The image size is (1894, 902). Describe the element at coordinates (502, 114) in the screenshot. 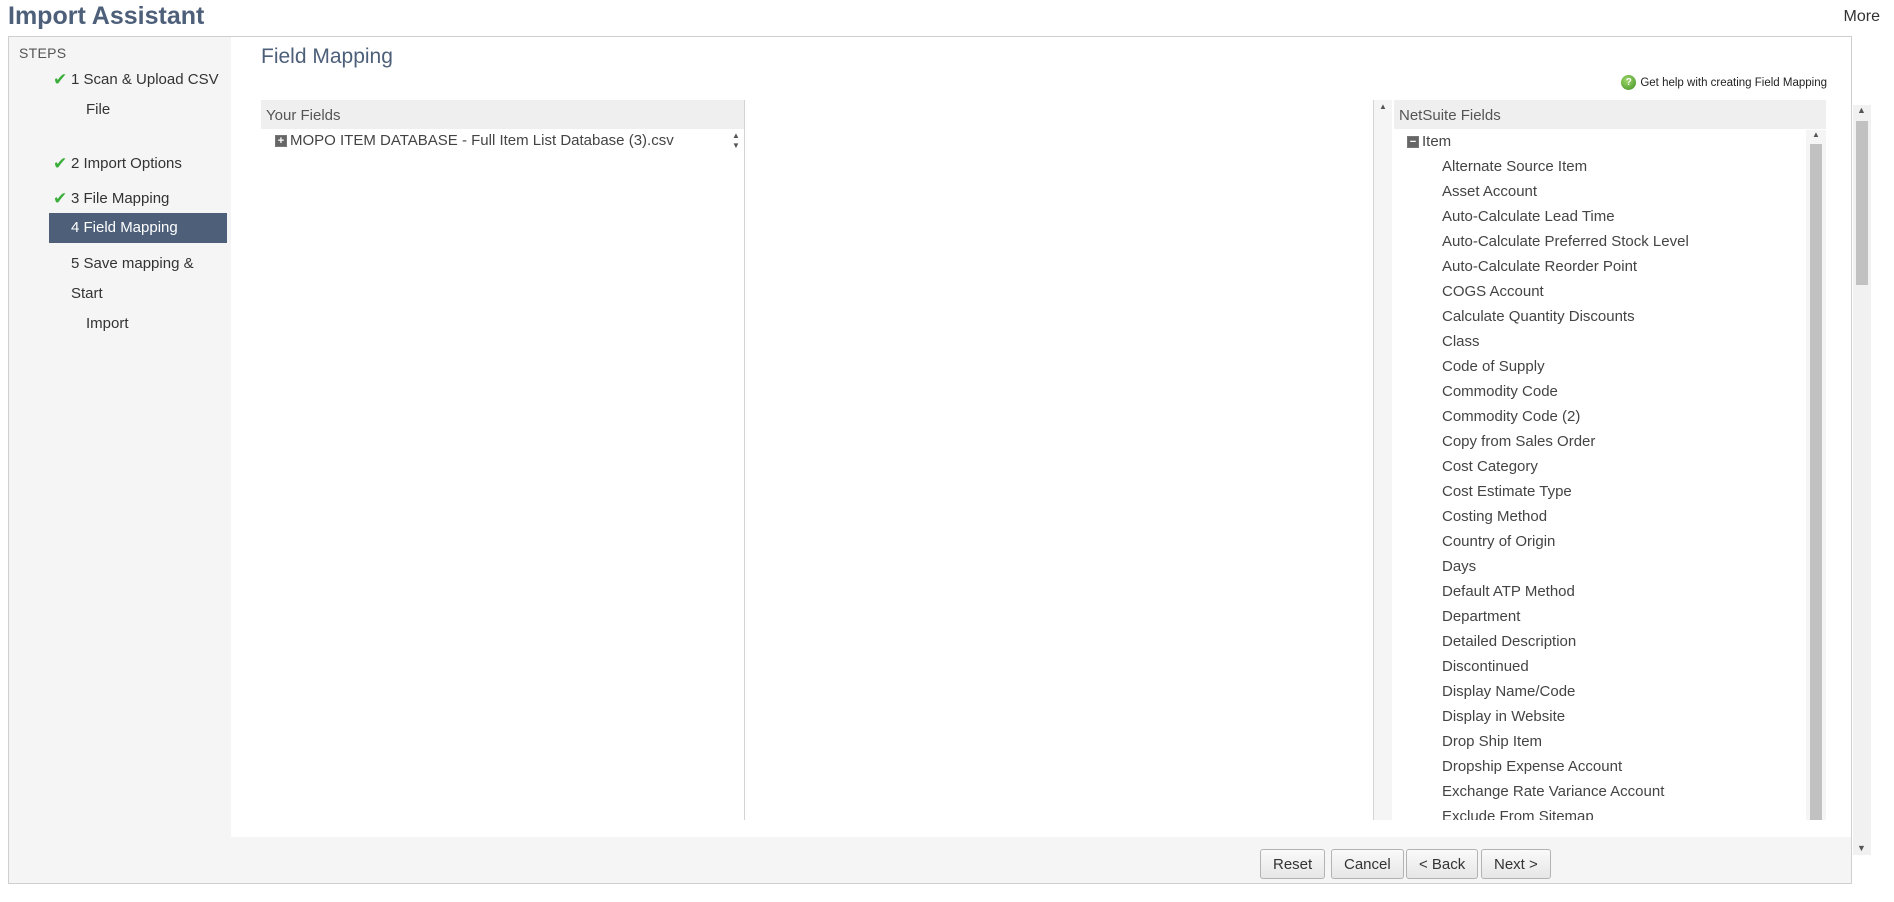

I see `your-fields-header: Your Fields` at that location.